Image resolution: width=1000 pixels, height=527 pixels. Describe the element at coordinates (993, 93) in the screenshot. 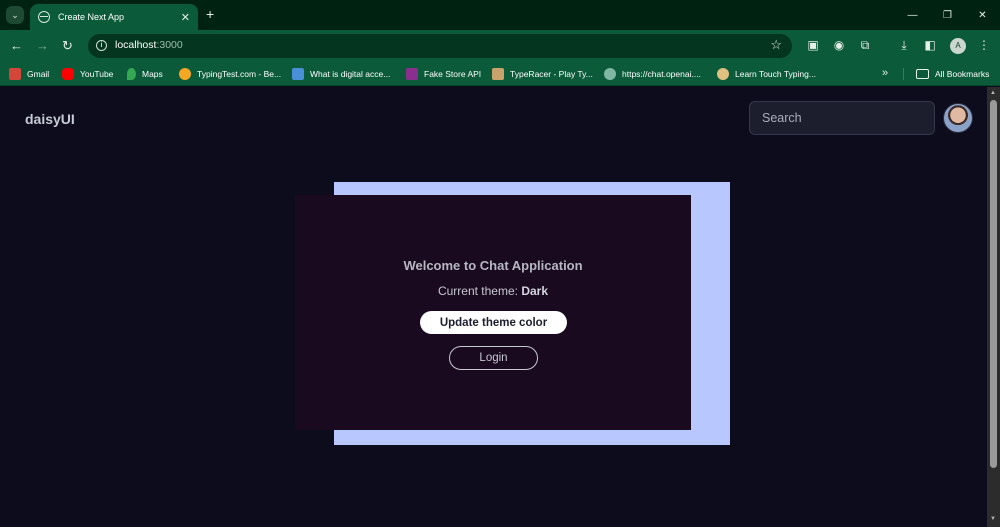

I see `scroll-up-arrow-icon: ▲` at that location.